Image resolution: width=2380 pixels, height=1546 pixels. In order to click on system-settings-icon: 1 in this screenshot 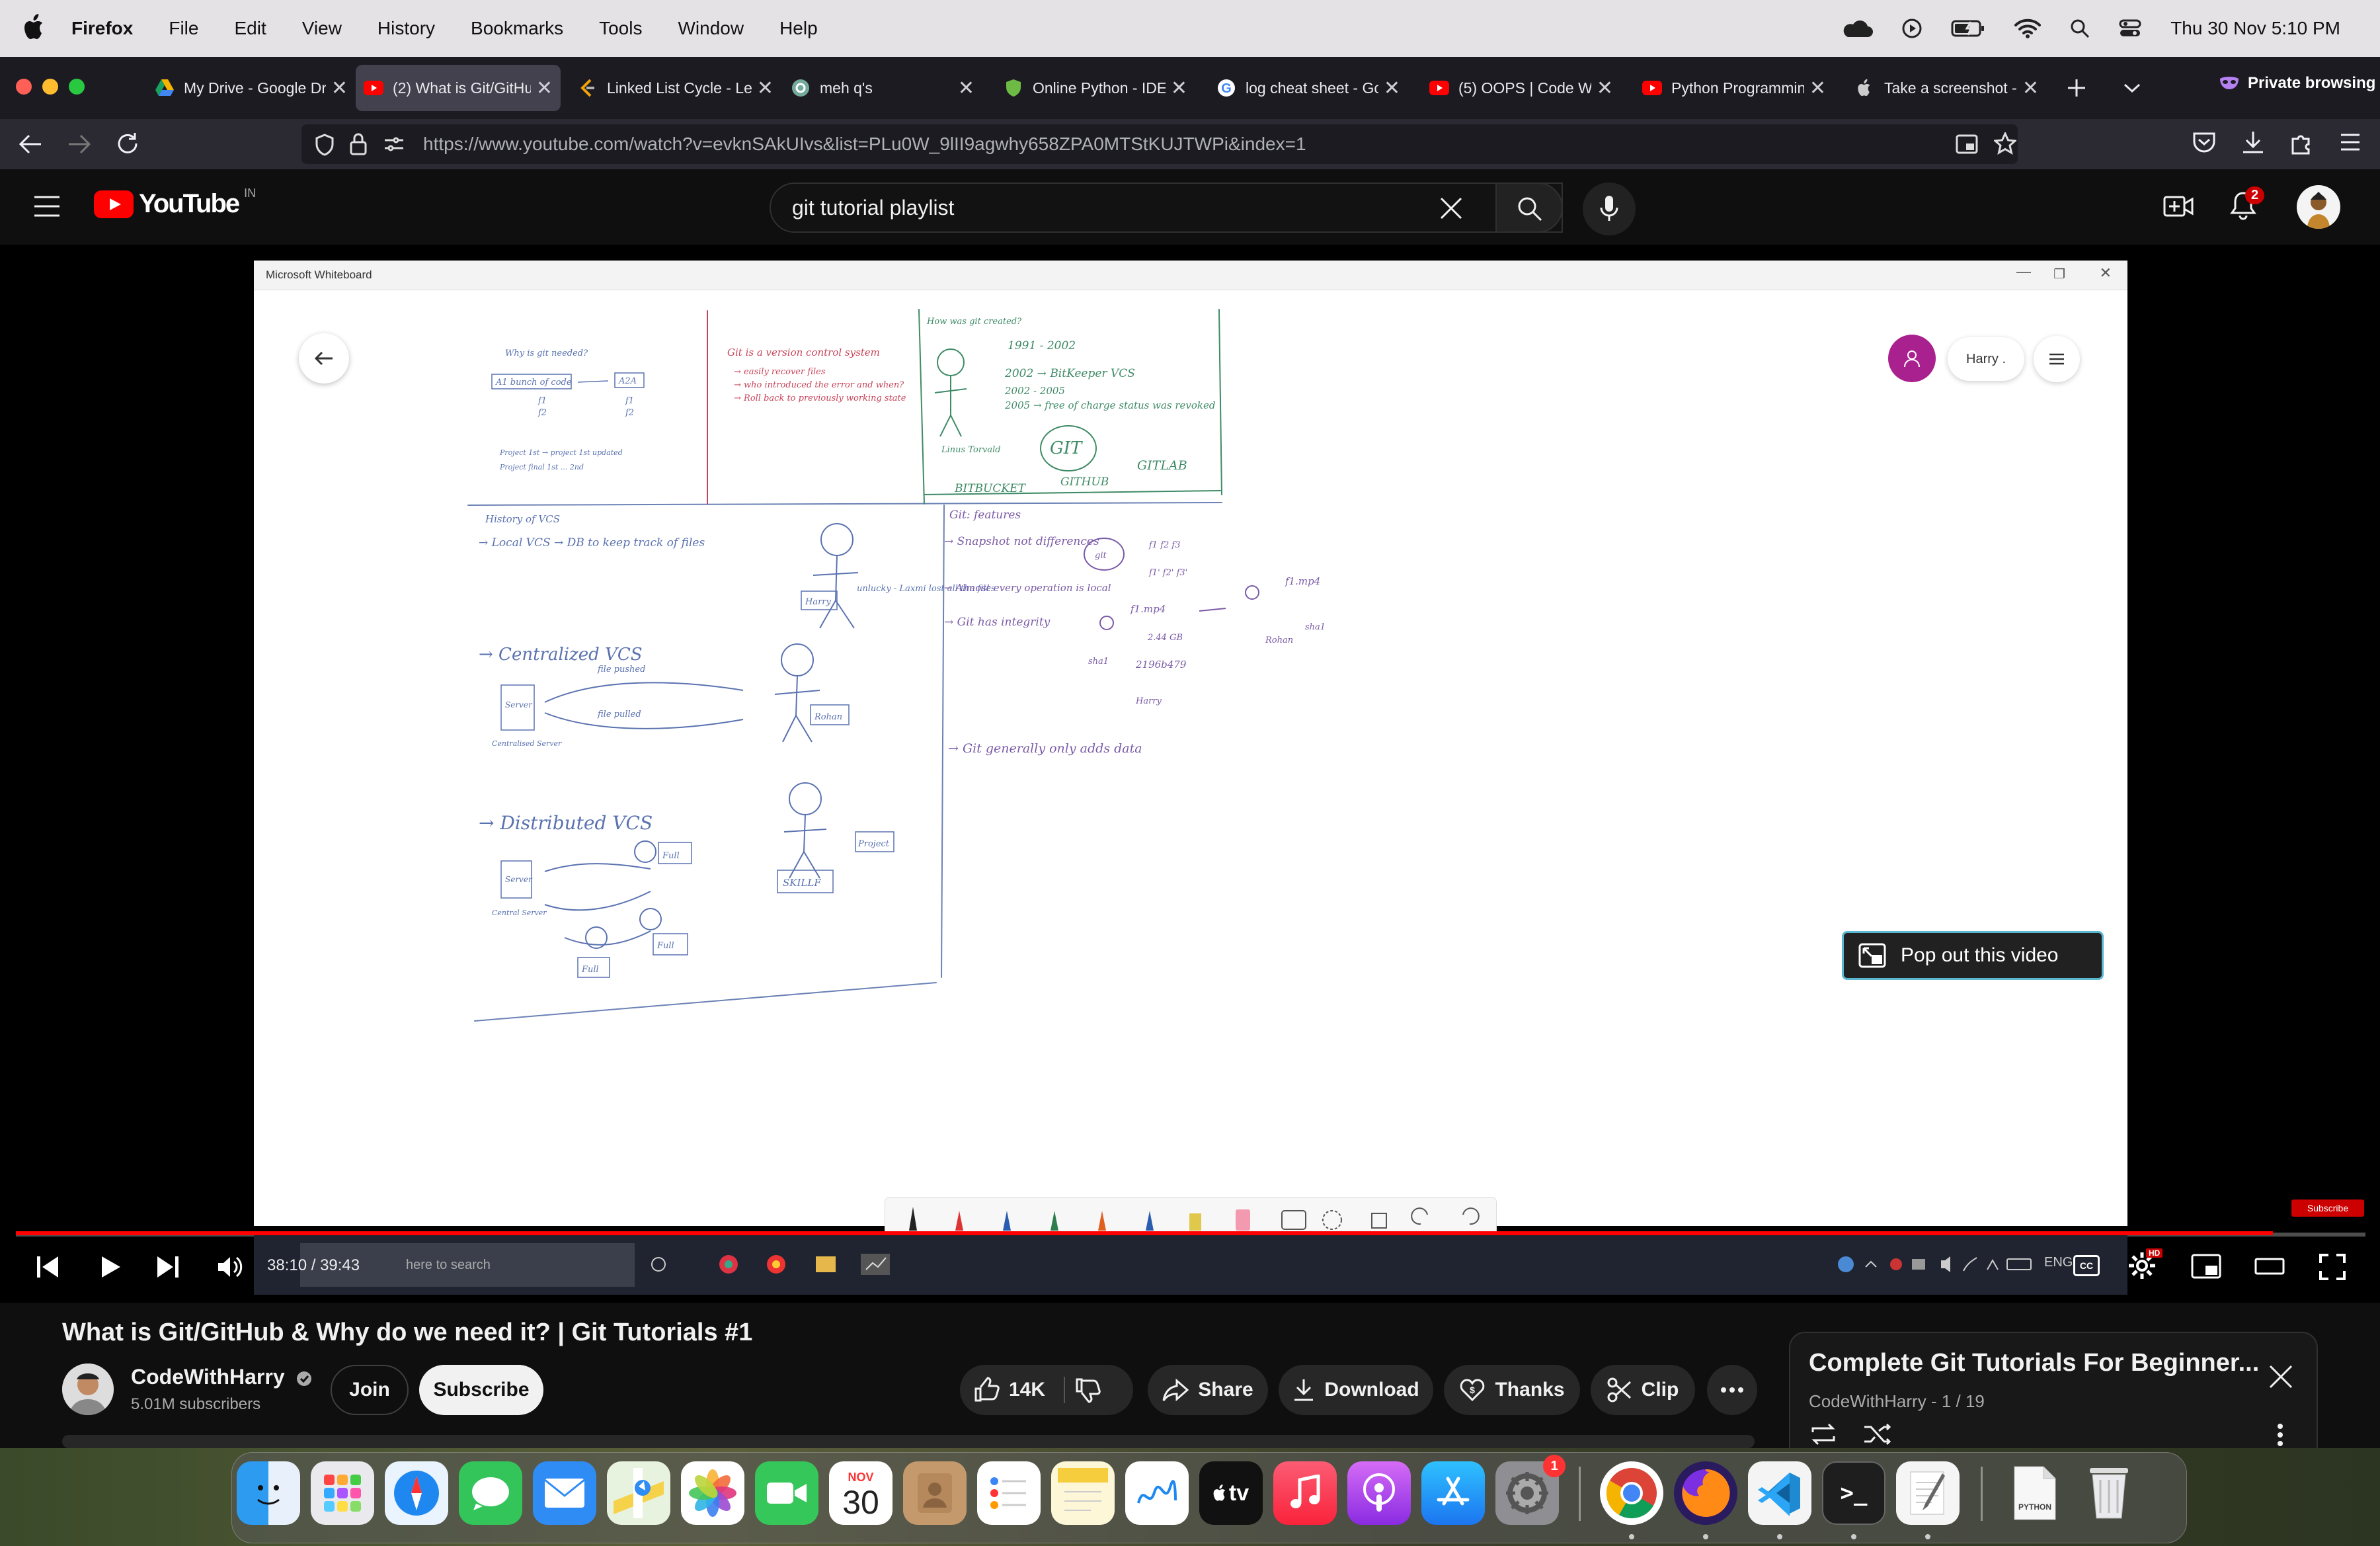, I will do `click(1530, 1490)`.